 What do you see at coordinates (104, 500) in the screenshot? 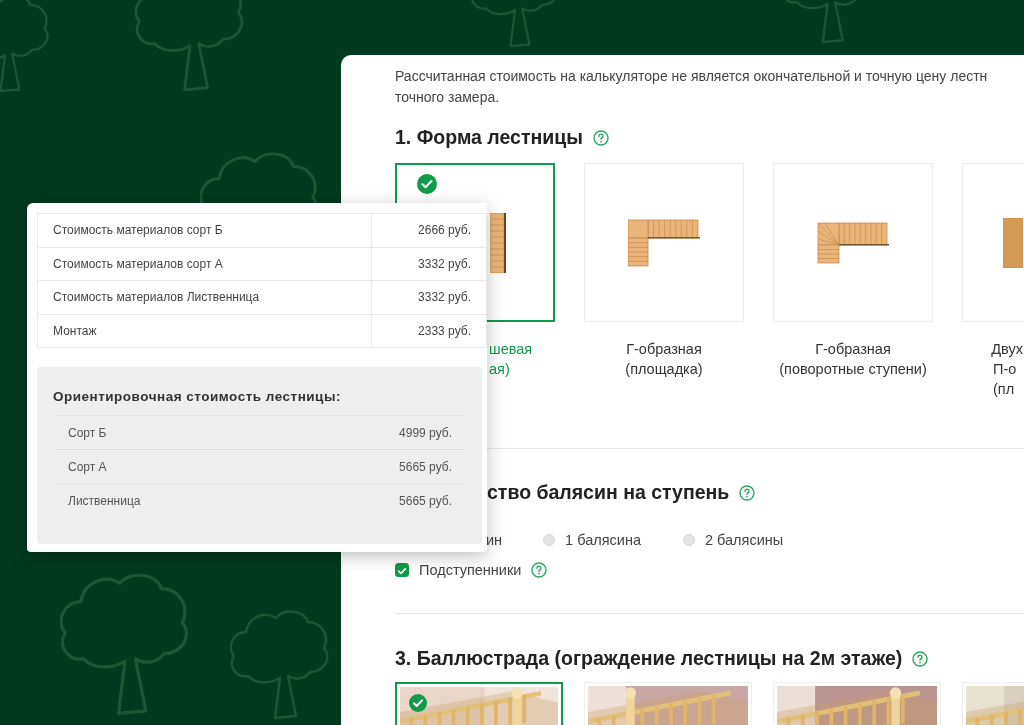
I see `grade-label: Лиственница` at bounding box center [104, 500].